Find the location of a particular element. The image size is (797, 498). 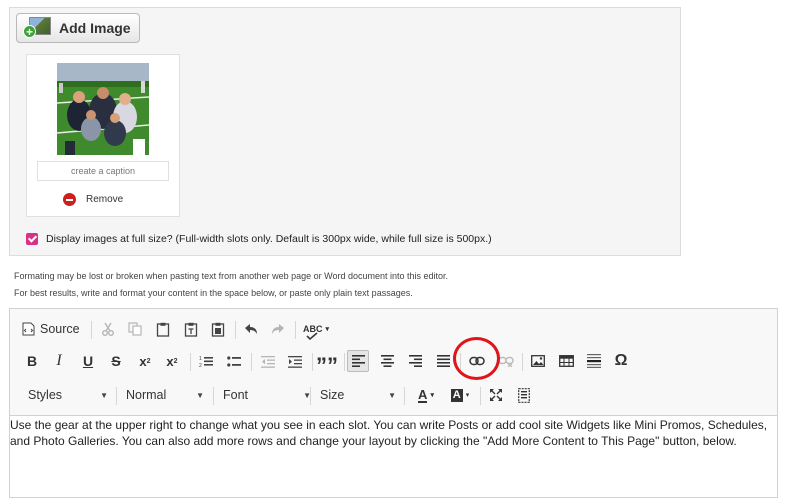

link-icon is located at coordinates (477, 361).